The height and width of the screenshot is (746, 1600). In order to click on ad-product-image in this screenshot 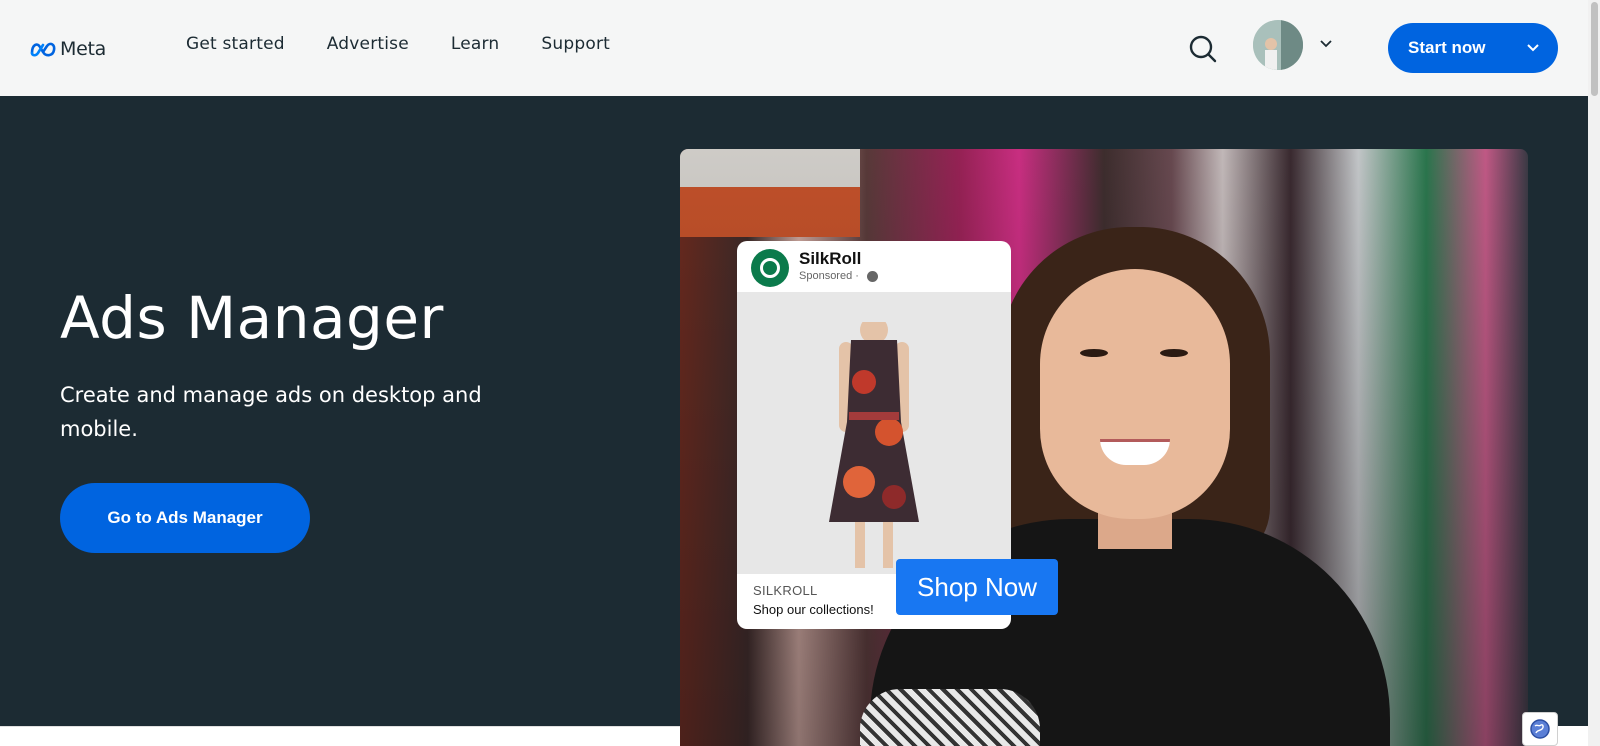, I will do `click(874, 433)`.